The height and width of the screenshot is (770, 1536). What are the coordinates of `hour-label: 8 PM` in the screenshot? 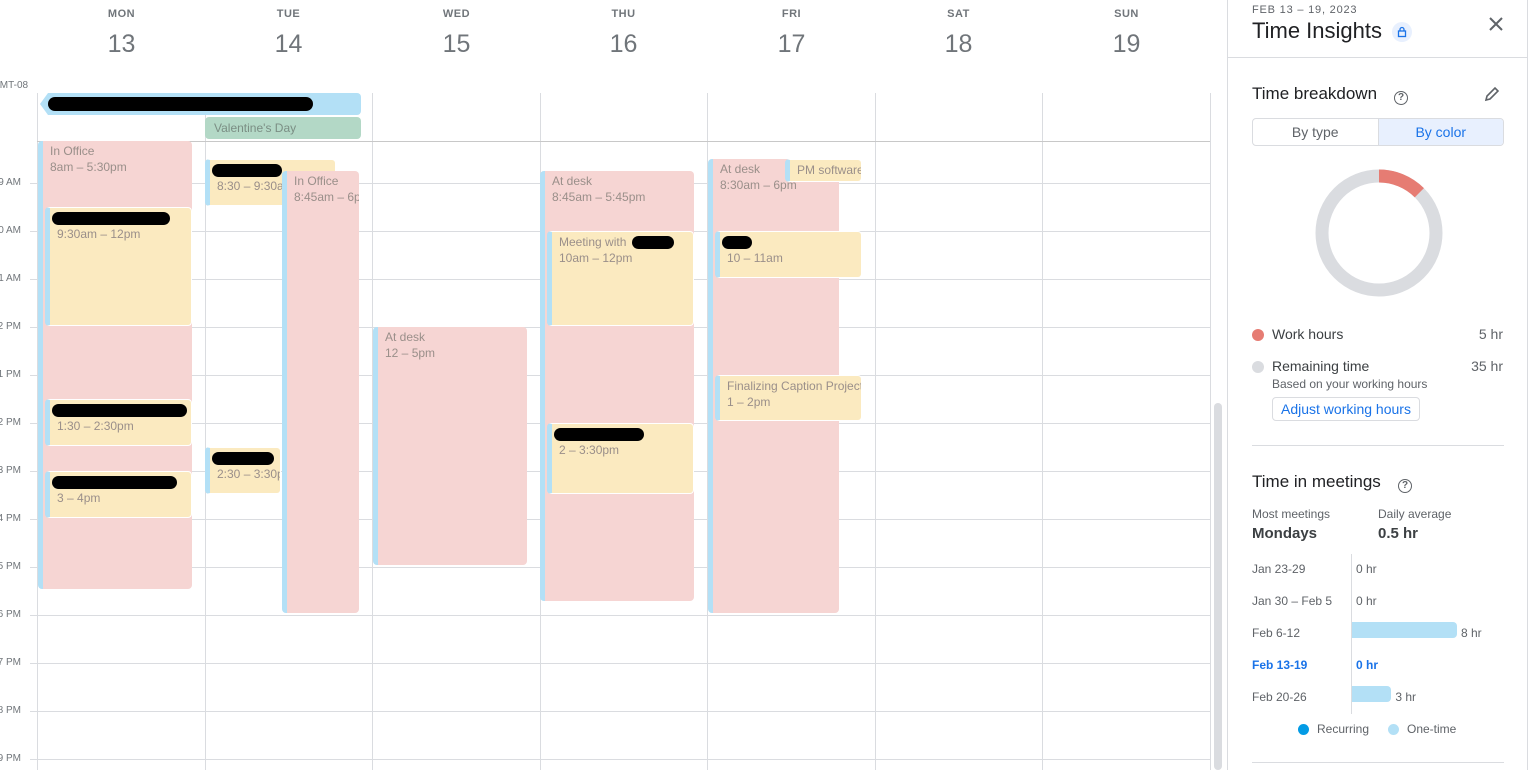 It's located at (10, 710).